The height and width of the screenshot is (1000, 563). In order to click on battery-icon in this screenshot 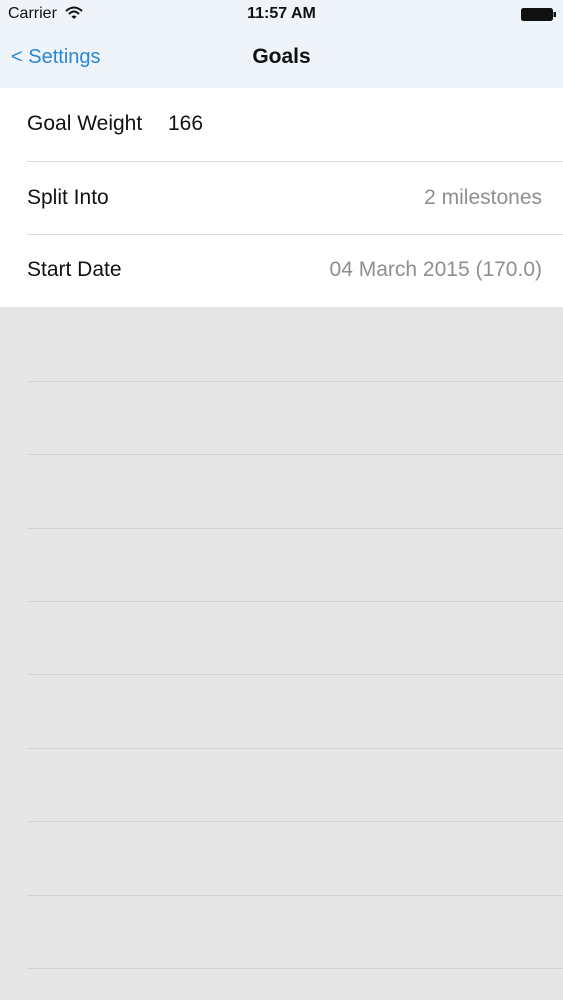, I will do `click(538, 14)`.